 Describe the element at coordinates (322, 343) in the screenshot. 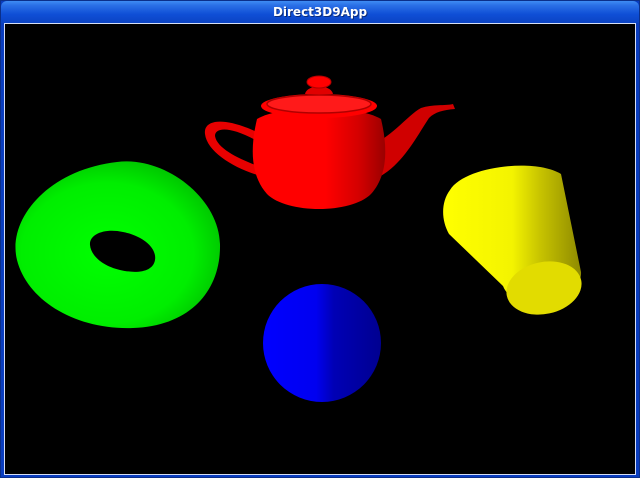

I see `sphere-mesh` at that location.